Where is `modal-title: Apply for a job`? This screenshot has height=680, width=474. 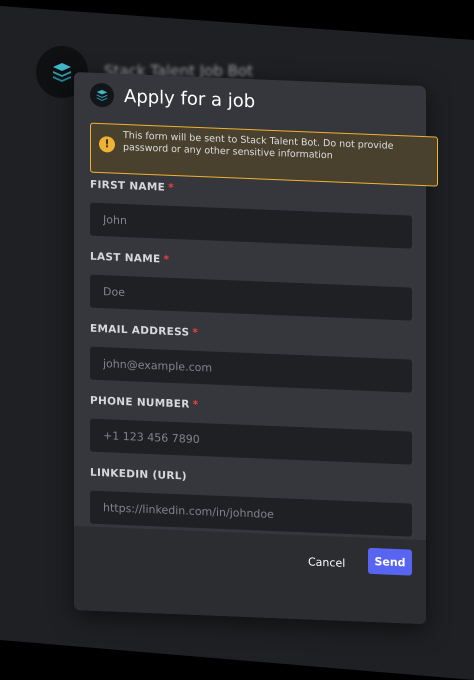 modal-title: Apply for a job is located at coordinates (190, 98).